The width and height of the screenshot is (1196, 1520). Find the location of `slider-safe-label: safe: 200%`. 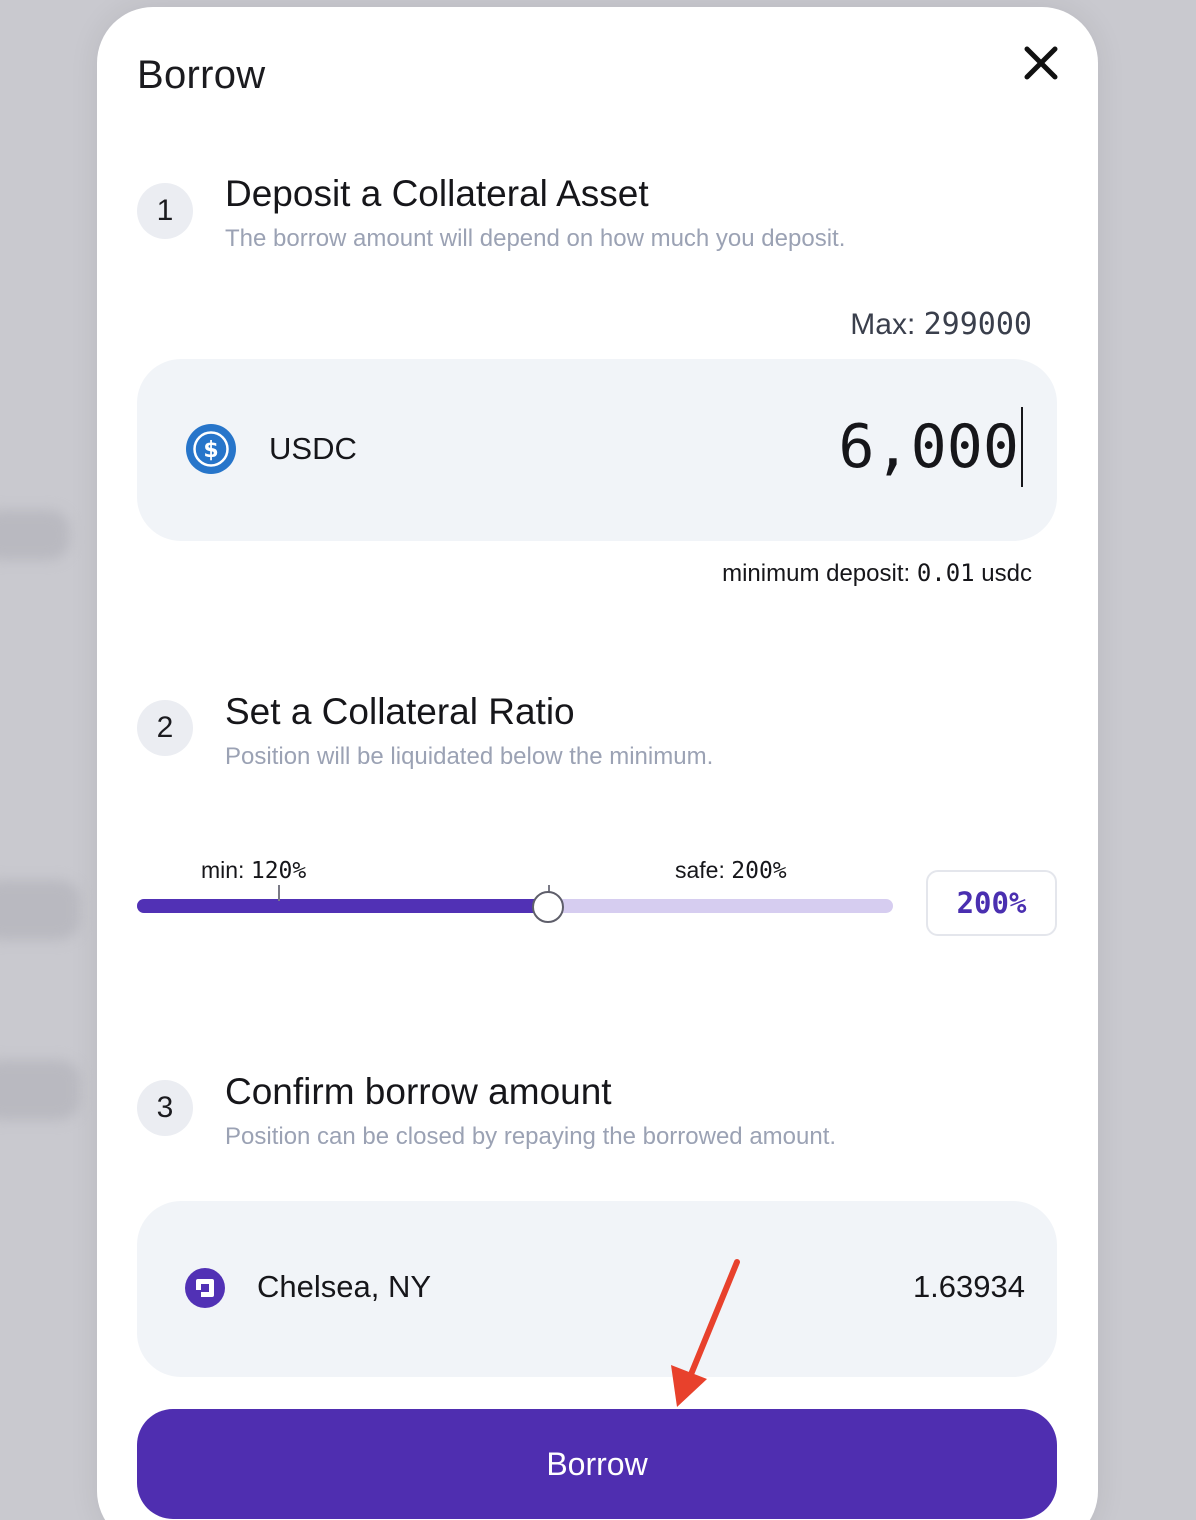

slider-safe-label: safe: 200% is located at coordinates (731, 870).